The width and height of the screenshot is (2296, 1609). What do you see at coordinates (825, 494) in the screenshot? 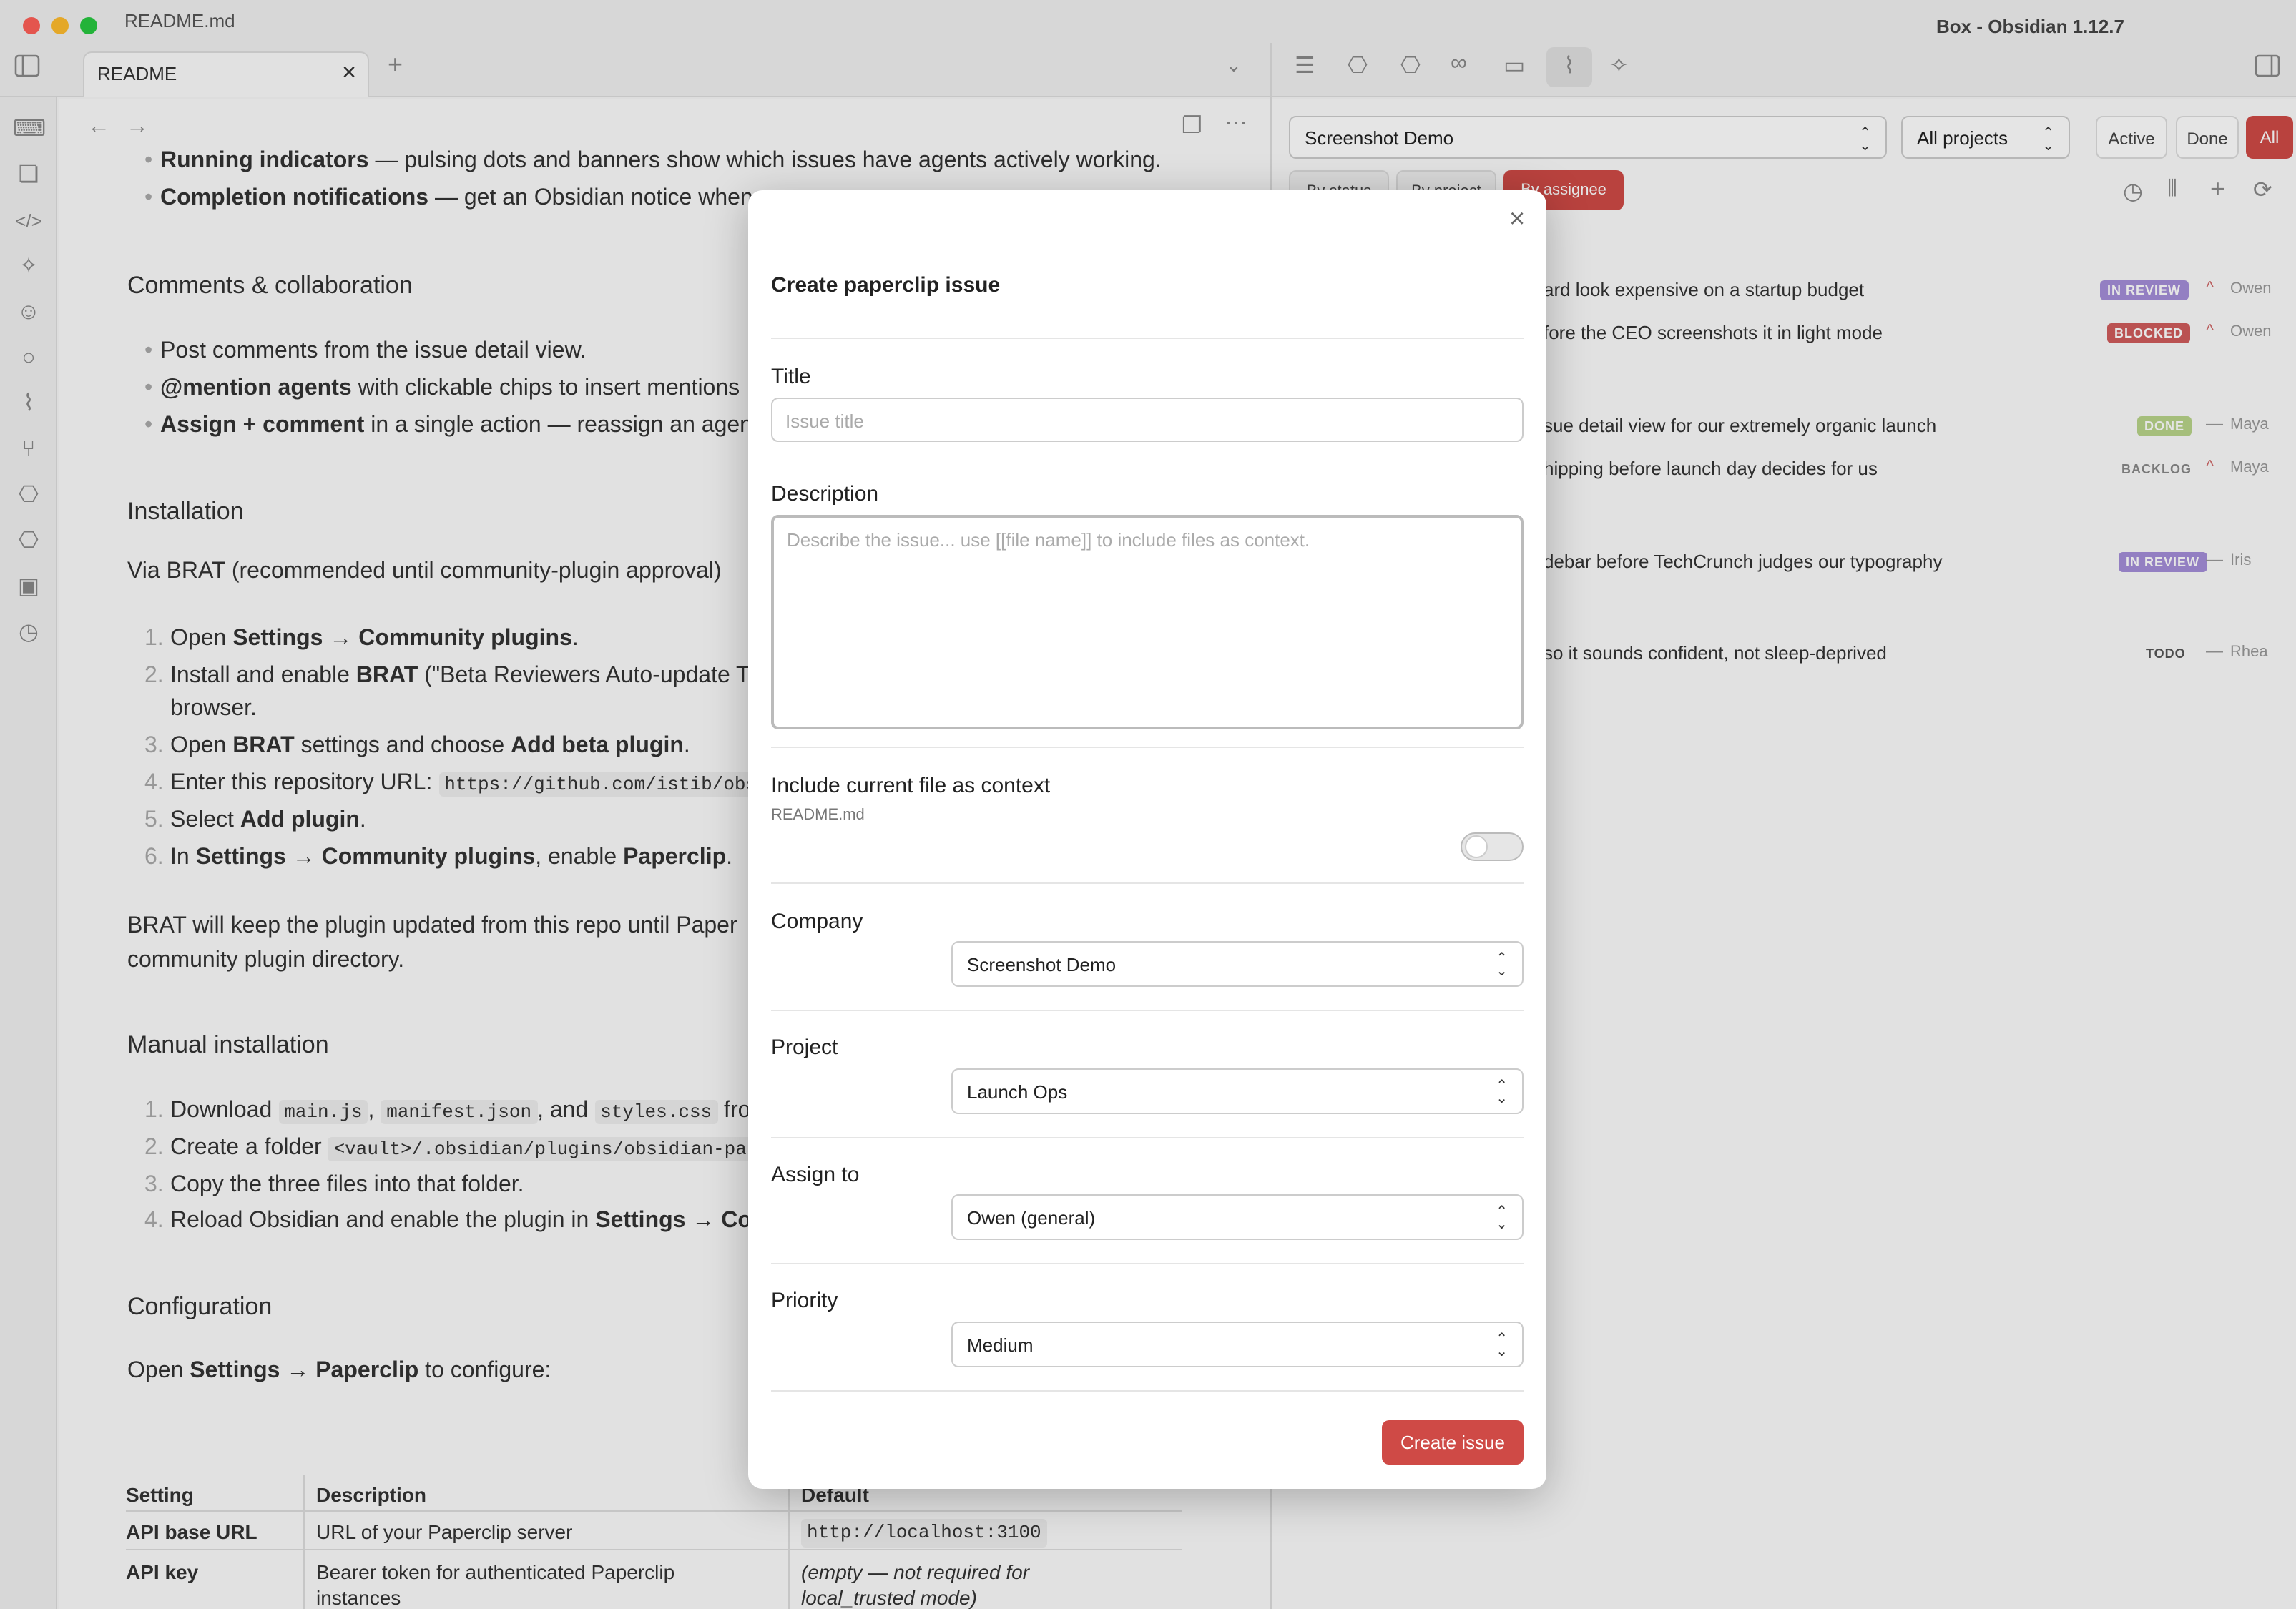
I see `description-label: Description` at bounding box center [825, 494].